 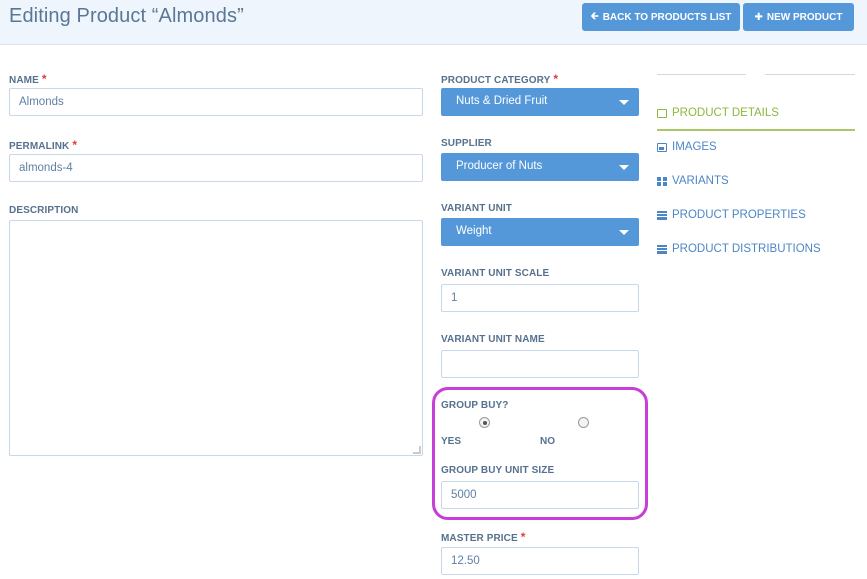 What do you see at coordinates (417, 450) in the screenshot?
I see `resize-grip-icon` at bounding box center [417, 450].